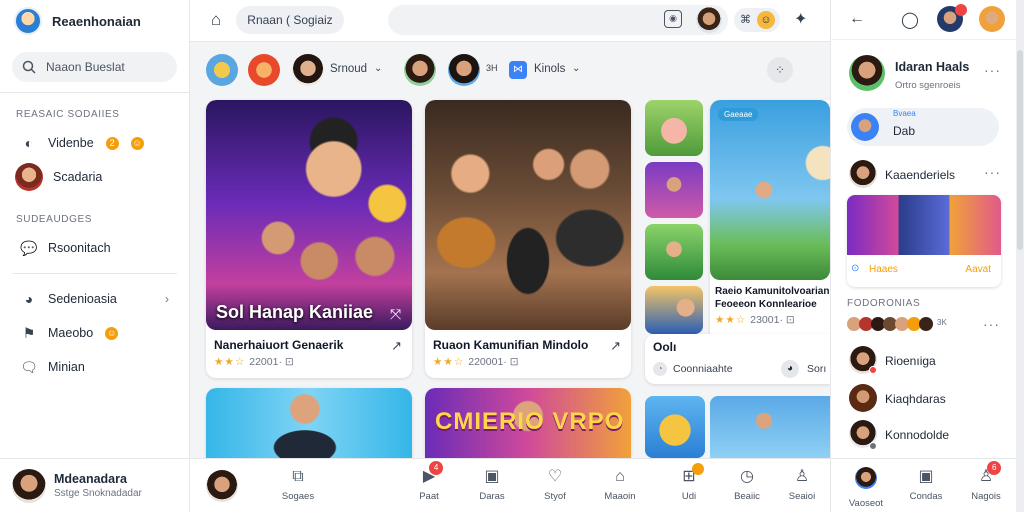 This screenshot has height=512, width=1024. What do you see at coordinates (29, 247) in the screenshot?
I see `chat-icon: 💬` at bounding box center [29, 247].